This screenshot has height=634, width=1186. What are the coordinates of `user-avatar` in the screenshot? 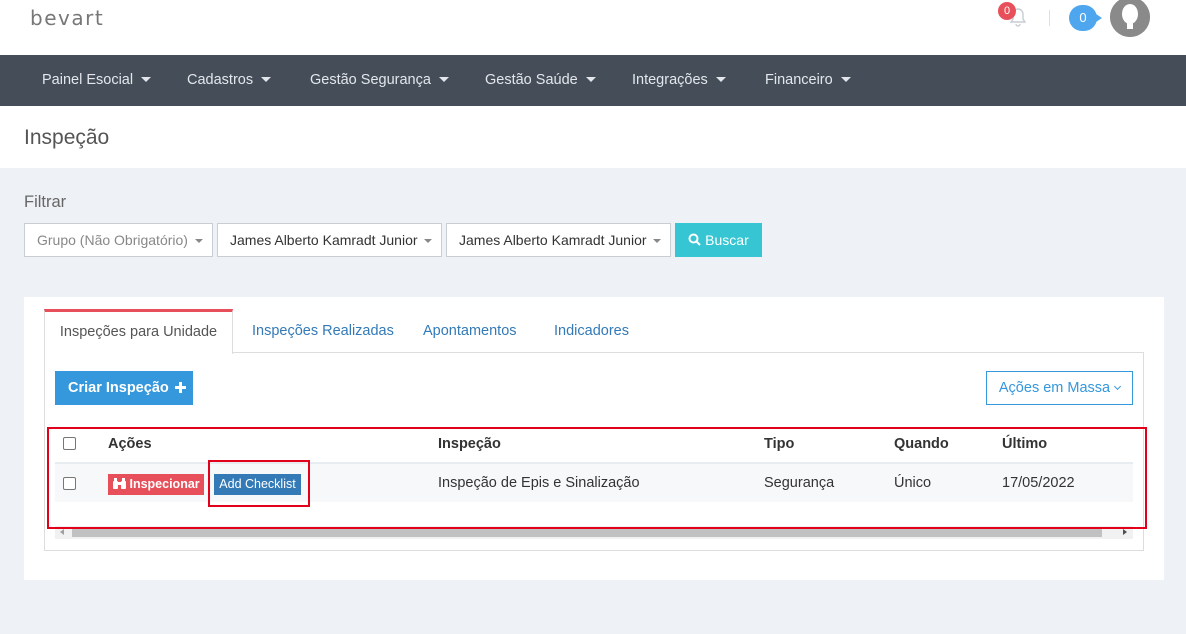 It's located at (1130, 18).